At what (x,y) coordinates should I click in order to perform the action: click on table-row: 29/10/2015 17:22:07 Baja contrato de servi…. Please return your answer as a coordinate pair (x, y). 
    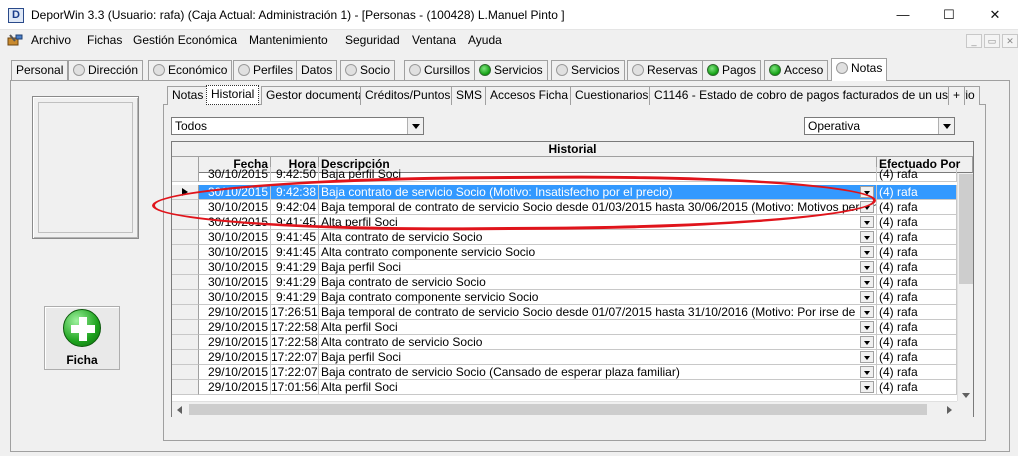
    Looking at the image, I should click on (564, 372).